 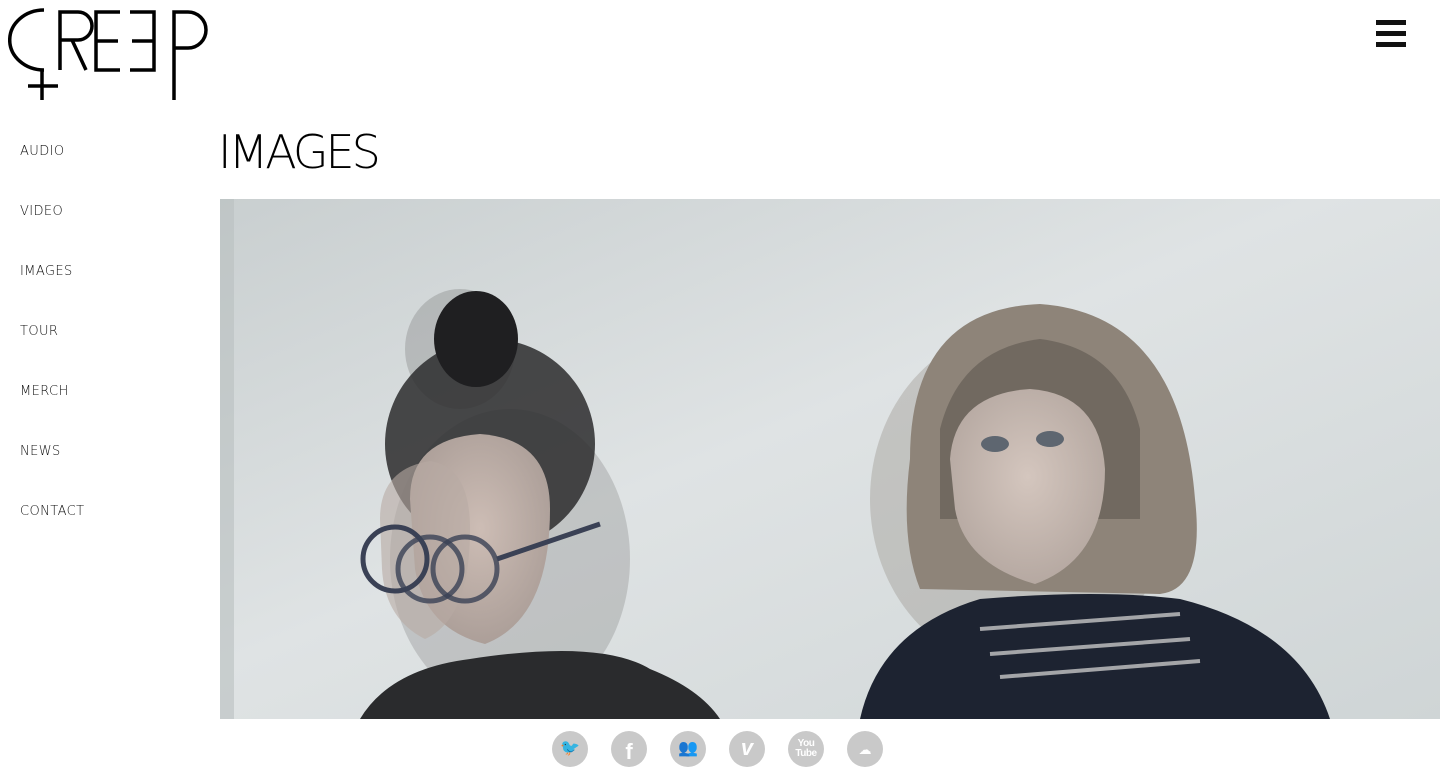 I want to click on myspace-icon: 👥, so click(x=688, y=749).